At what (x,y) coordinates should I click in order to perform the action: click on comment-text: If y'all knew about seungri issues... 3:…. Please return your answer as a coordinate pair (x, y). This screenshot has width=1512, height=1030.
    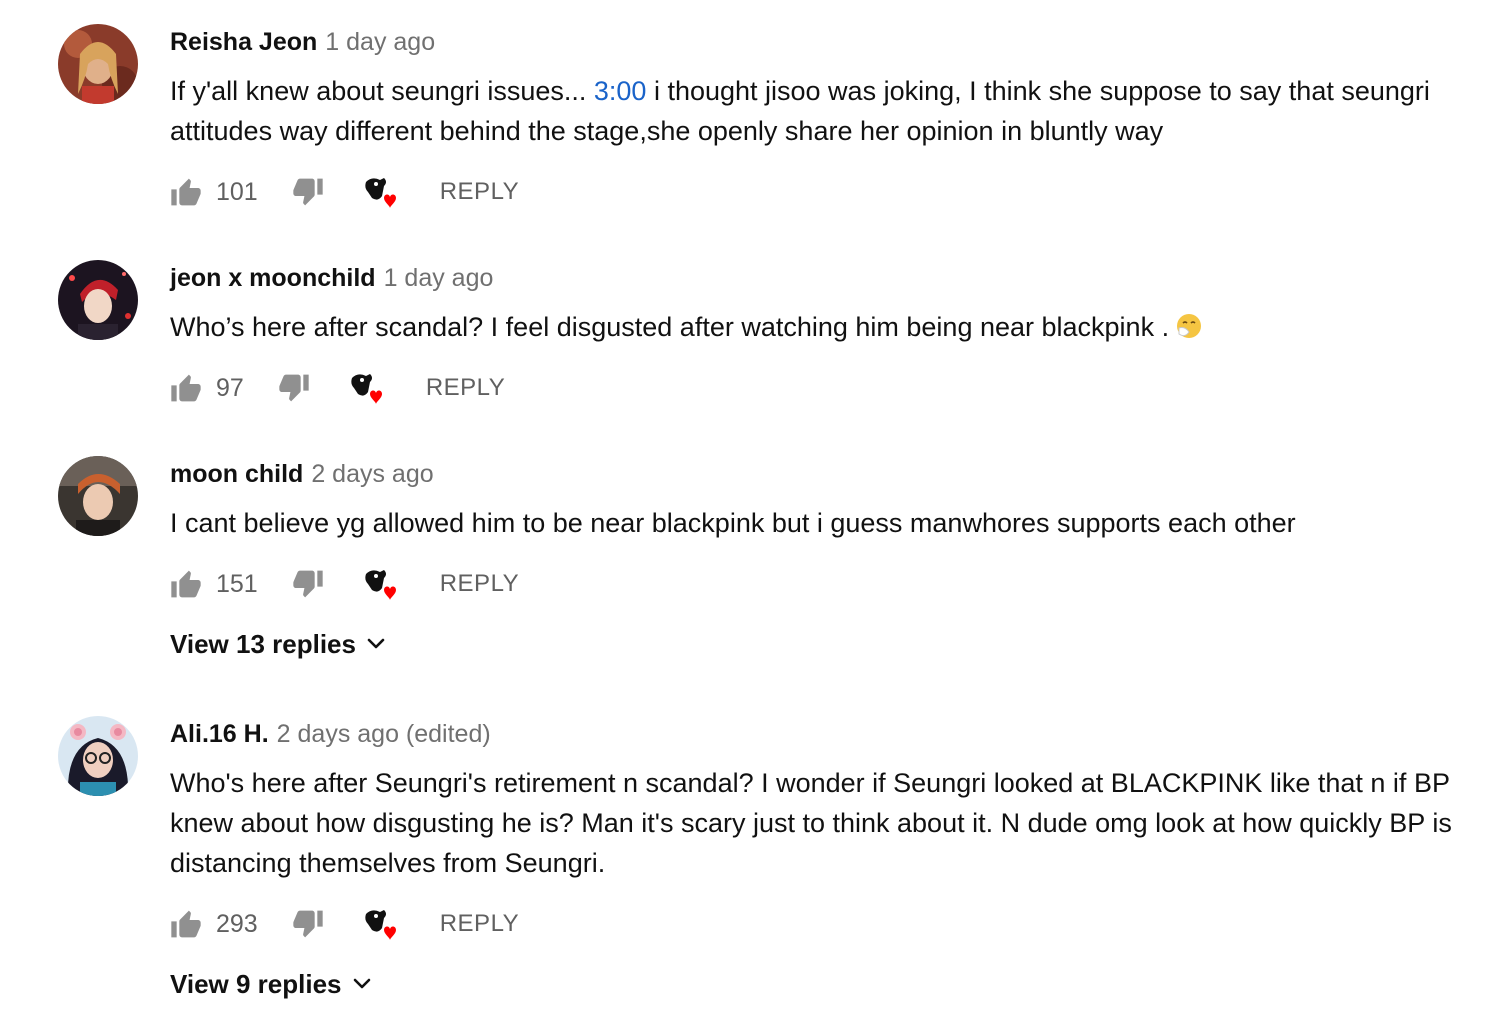
    Looking at the image, I should click on (826, 111).